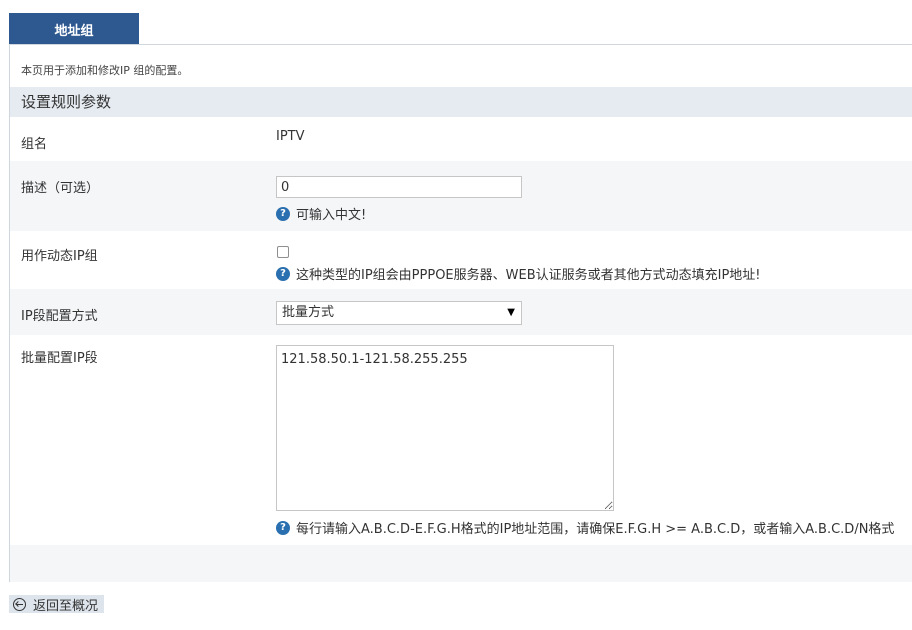 The image size is (912, 630). I want to click on ip-mode-label: IP段配置方式, so click(59, 316).